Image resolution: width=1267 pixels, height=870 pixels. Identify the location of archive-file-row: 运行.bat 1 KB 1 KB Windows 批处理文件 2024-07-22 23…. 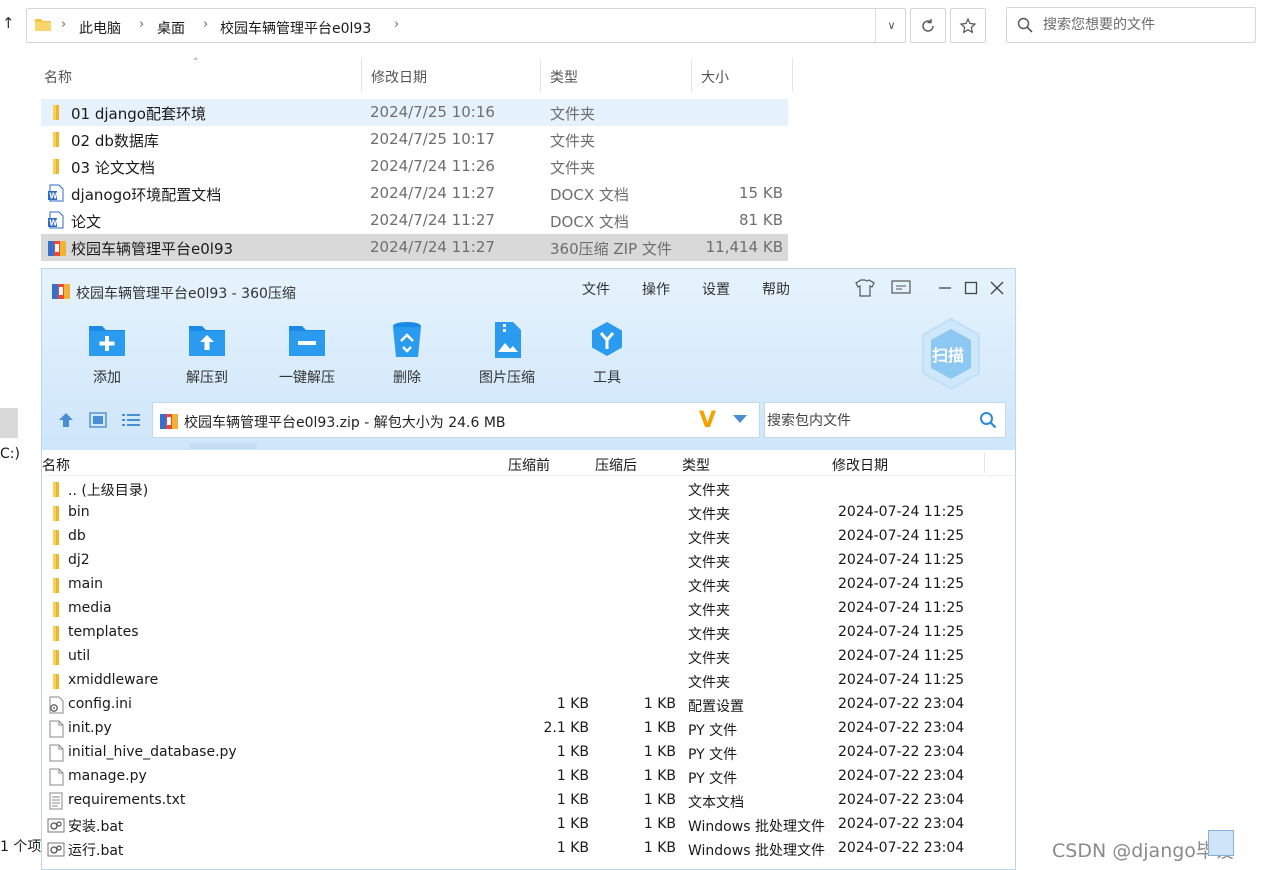
(528, 849).